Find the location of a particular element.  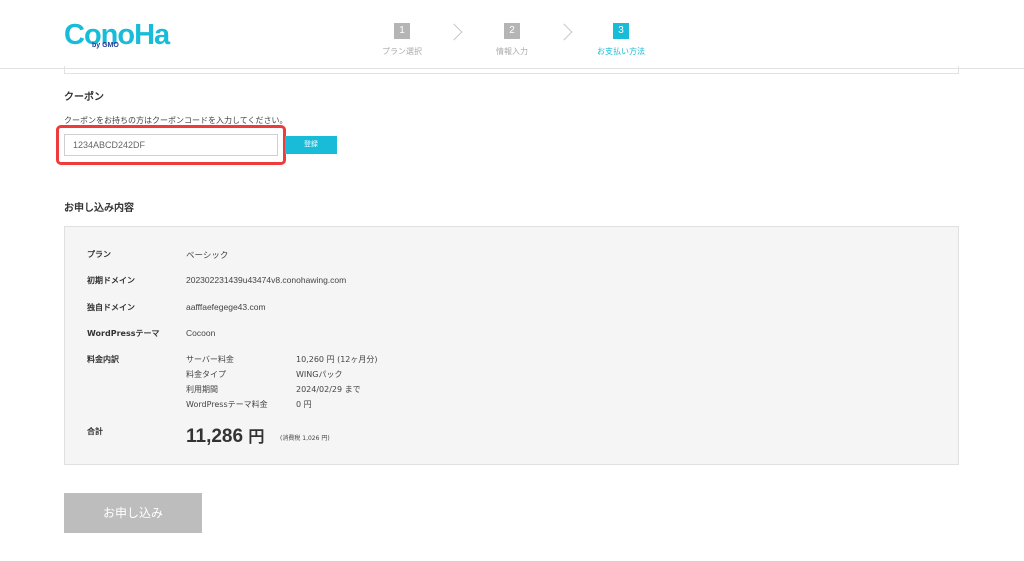

initial-domain-label: 初期ドメイン is located at coordinates (111, 280).